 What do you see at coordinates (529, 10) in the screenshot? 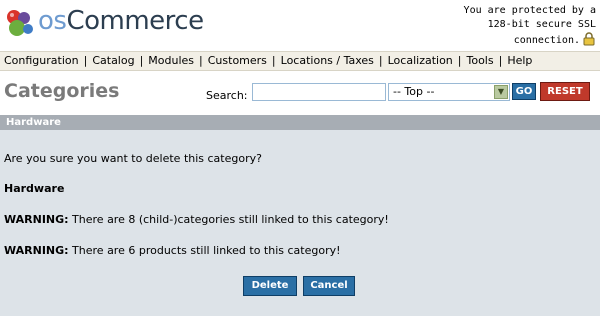
I see `ssl-line-1: You are protected by a` at bounding box center [529, 10].